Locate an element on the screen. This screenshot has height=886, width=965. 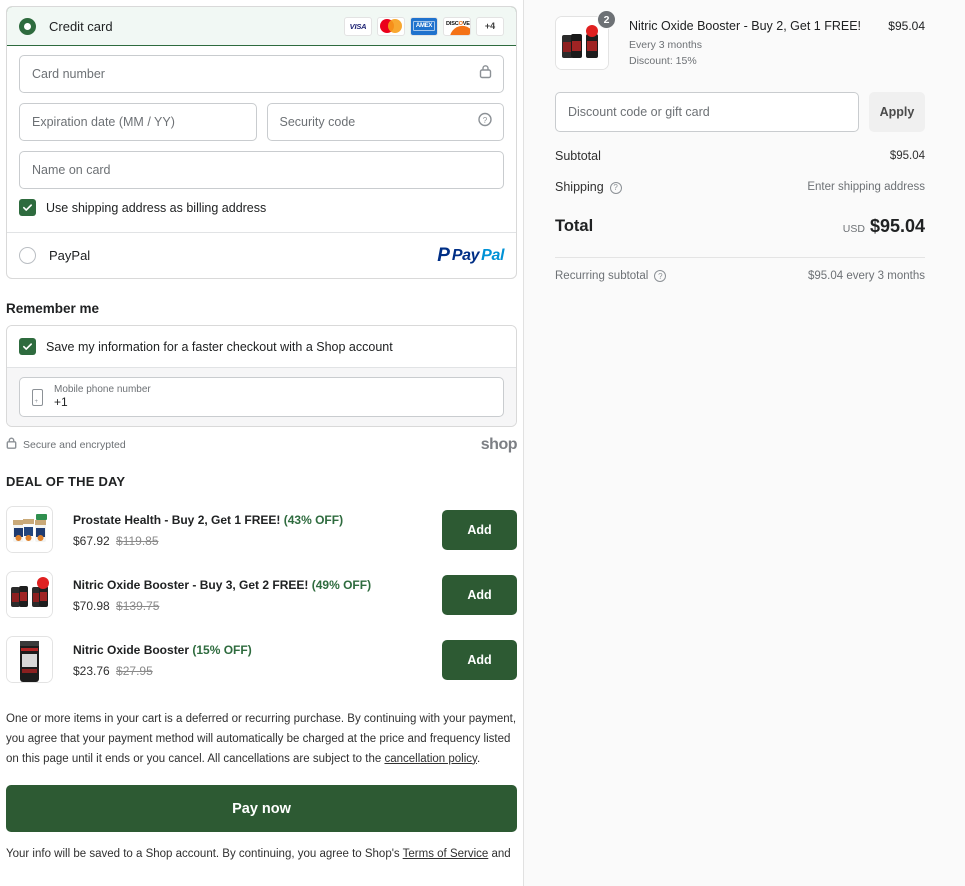
discount-code-row: Discount code or gift card Apply is located at coordinates (740, 112).